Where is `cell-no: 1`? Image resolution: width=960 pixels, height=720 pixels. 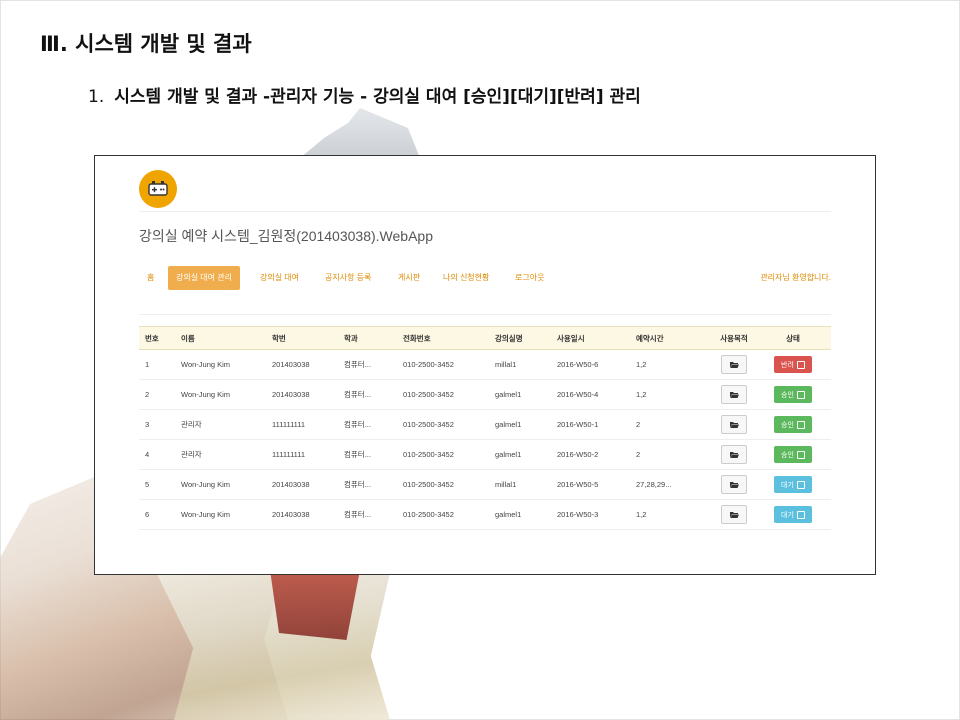
cell-no: 1 is located at coordinates (147, 364).